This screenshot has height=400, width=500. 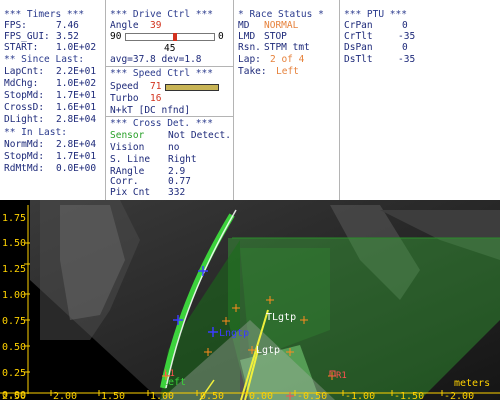 What do you see at coordinates (50, 83) in the screenshot?
I see `since-row-mdchg: MdChg: 1.0E+02` at bounding box center [50, 83].